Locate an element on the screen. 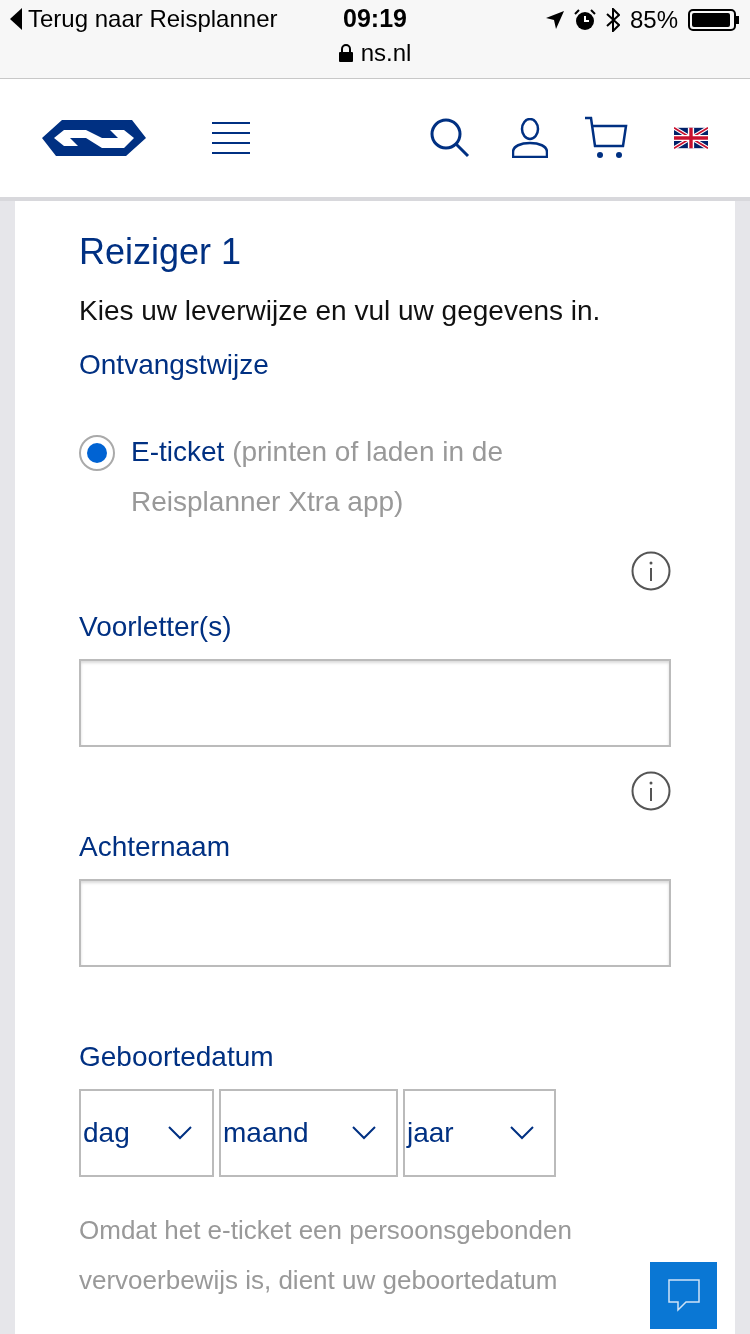 The width and height of the screenshot is (750, 1334). dropdown: jaar is located at coordinates (479, 1133).